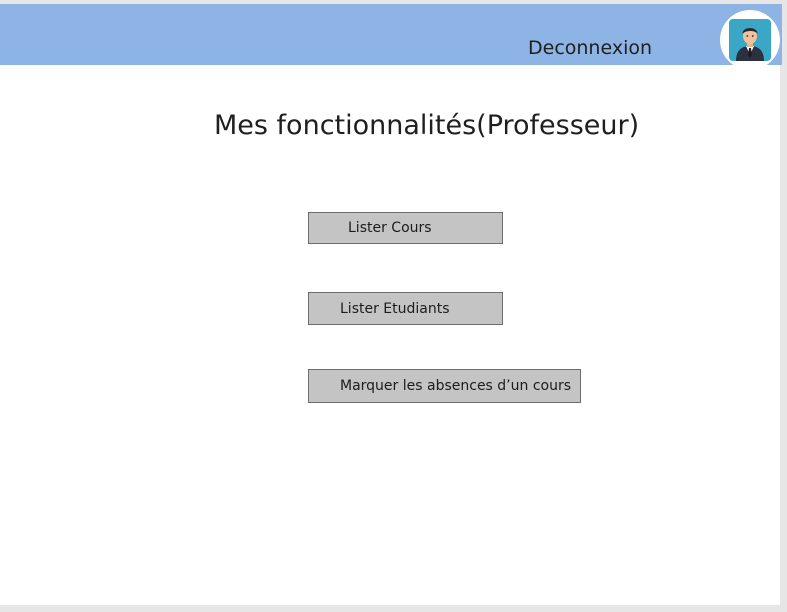 The height and width of the screenshot is (612, 787). What do you see at coordinates (405, 228) in the screenshot?
I see `list-courses-button: Lister Cours` at bounding box center [405, 228].